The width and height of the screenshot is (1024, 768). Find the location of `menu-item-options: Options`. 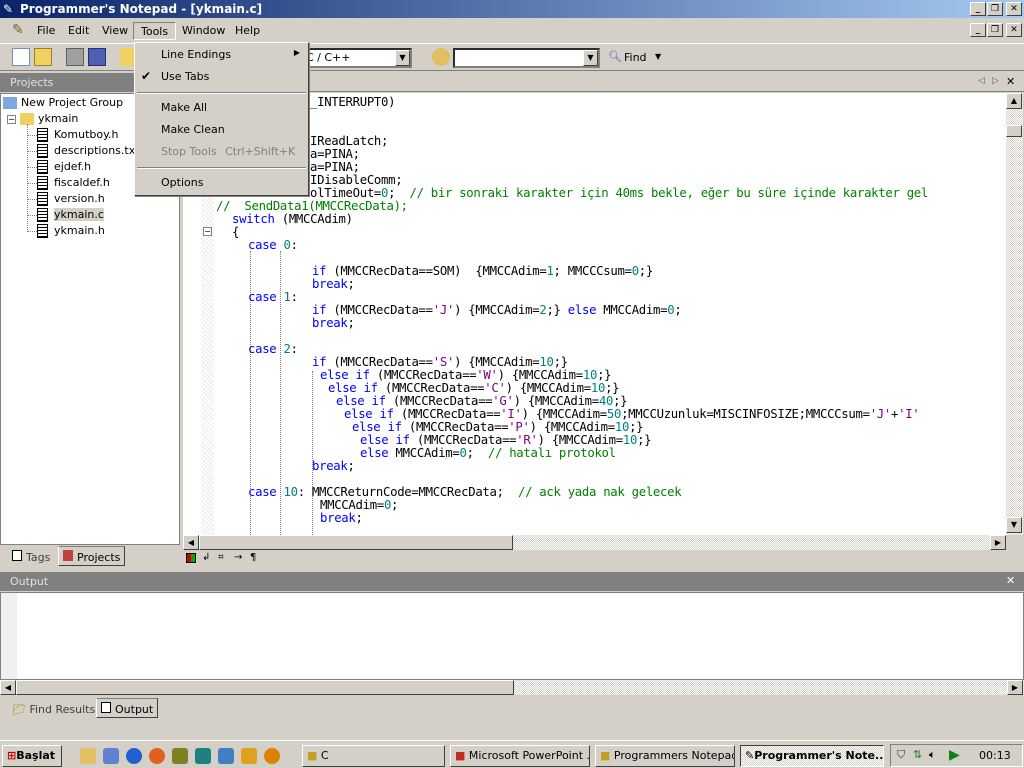

menu-item-options: Options is located at coordinates (221, 183).